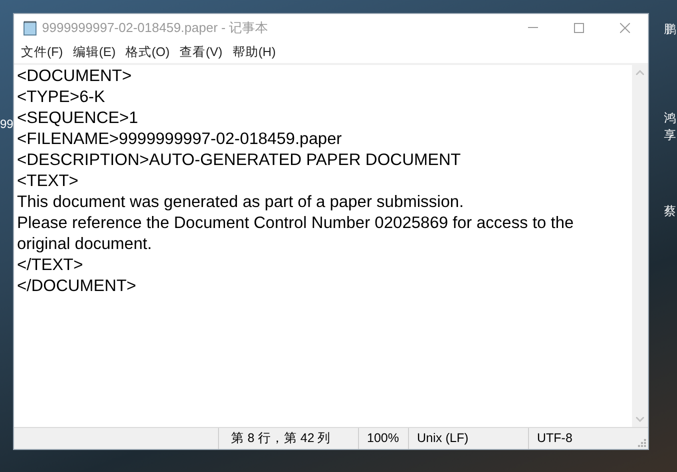 The height and width of the screenshot is (472, 677). What do you see at coordinates (201, 52) in the screenshot?
I see `menu-item: 查看(V)` at bounding box center [201, 52].